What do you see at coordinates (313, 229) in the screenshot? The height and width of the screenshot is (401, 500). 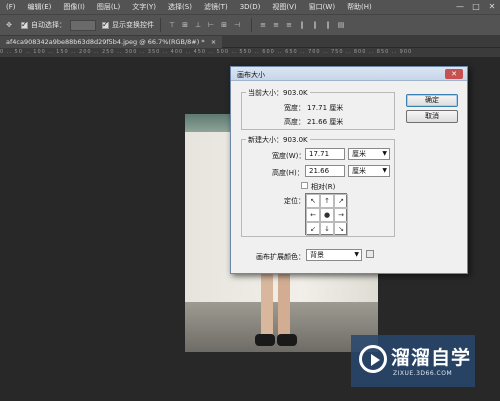 I see `anchor-bottom-left-icon: ↙` at bounding box center [313, 229].